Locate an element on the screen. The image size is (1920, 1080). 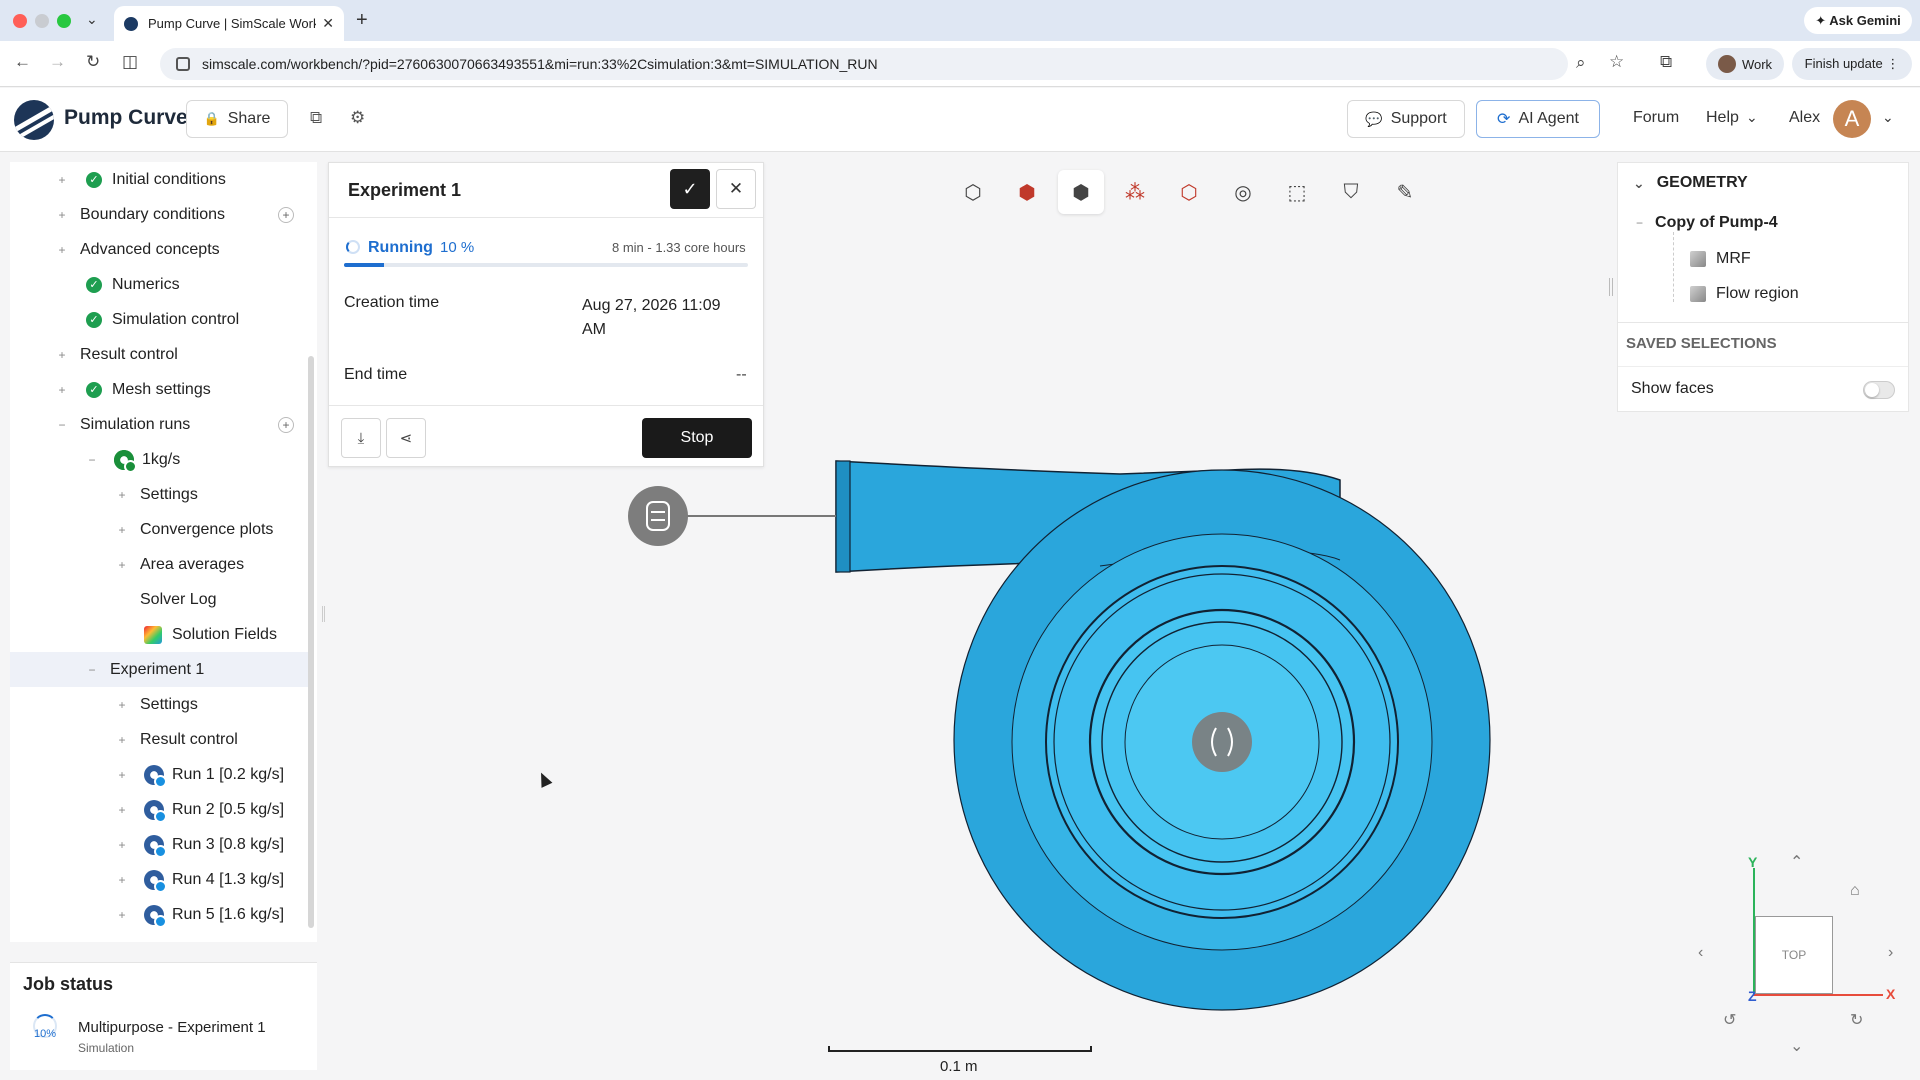
geometry-item-flow-region: Flow region is located at coordinates (1744, 294).